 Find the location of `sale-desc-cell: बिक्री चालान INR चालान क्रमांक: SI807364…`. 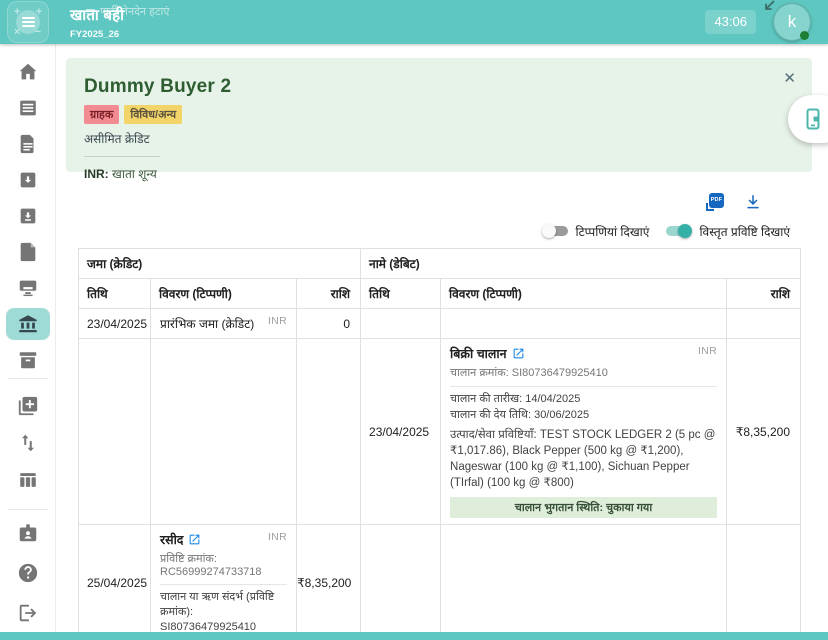

sale-desc-cell: बिक्री चालान INR चालान क्रमांक: SI807364… is located at coordinates (584, 431).